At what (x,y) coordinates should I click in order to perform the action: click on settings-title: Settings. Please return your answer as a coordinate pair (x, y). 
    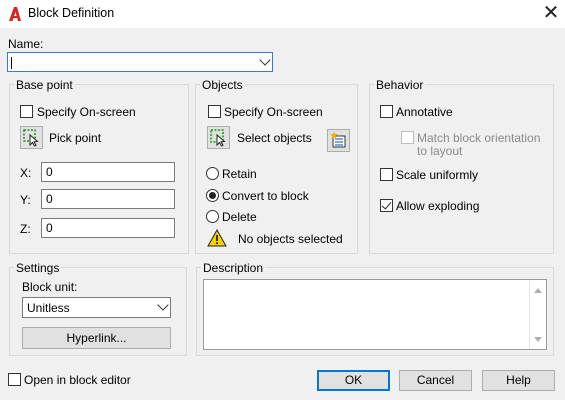
    Looking at the image, I should click on (38, 268).